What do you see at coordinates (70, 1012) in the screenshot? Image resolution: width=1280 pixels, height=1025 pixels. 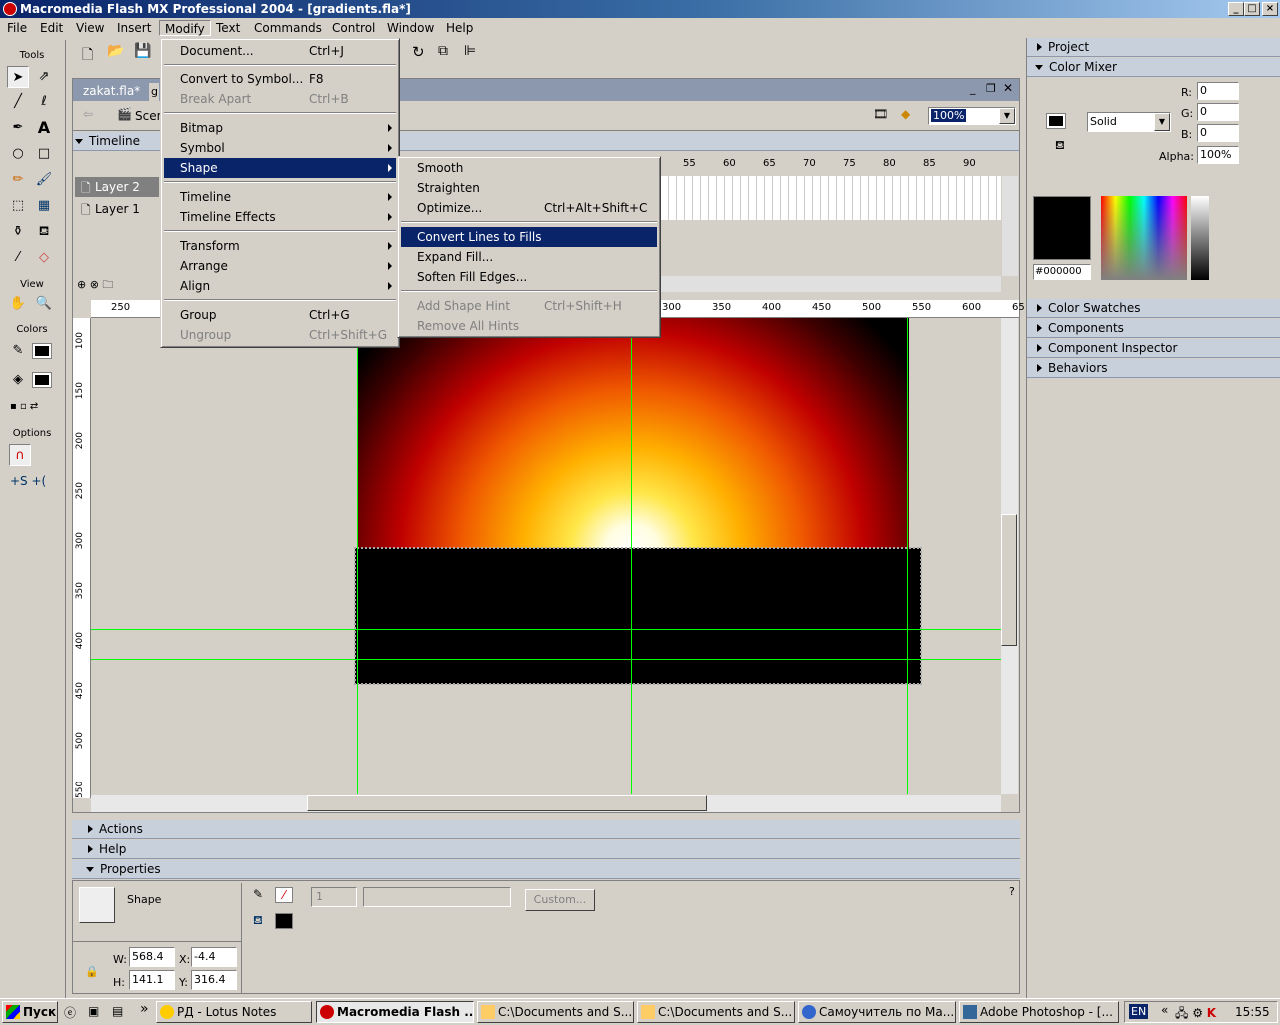 I see `ie-icon: ⓔ` at bounding box center [70, 1012].